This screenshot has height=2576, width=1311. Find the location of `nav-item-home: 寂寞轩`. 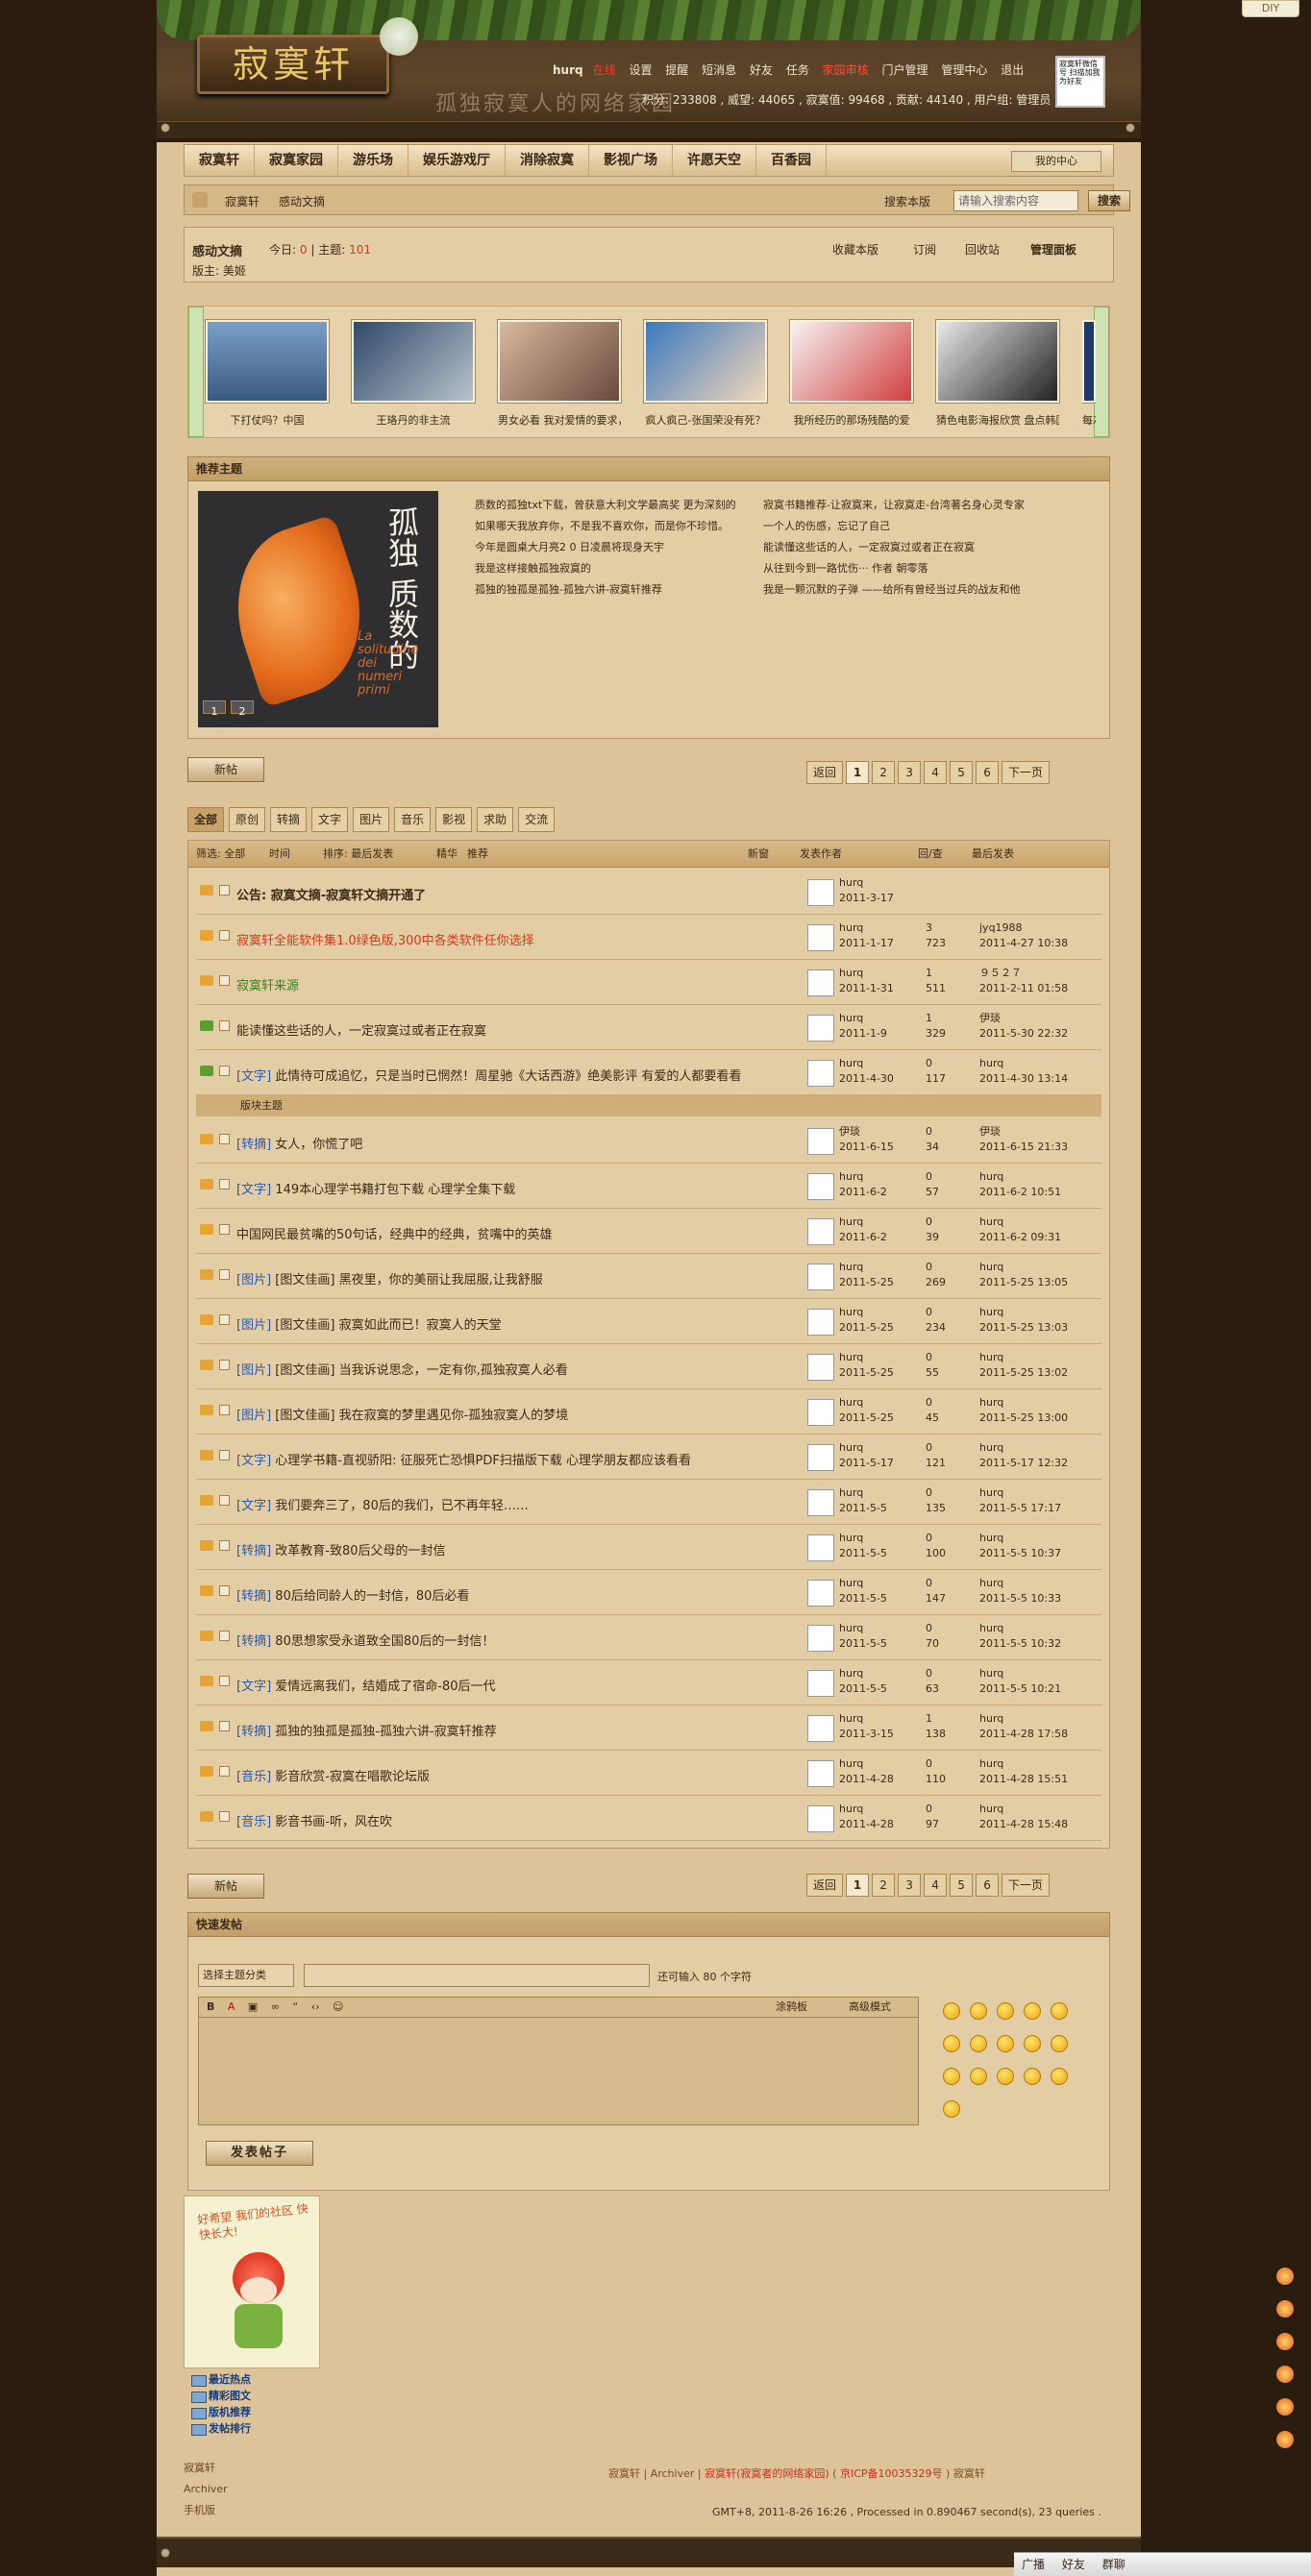

nav-item-home: 寂寞轩 is located at coordinates (220, 160).